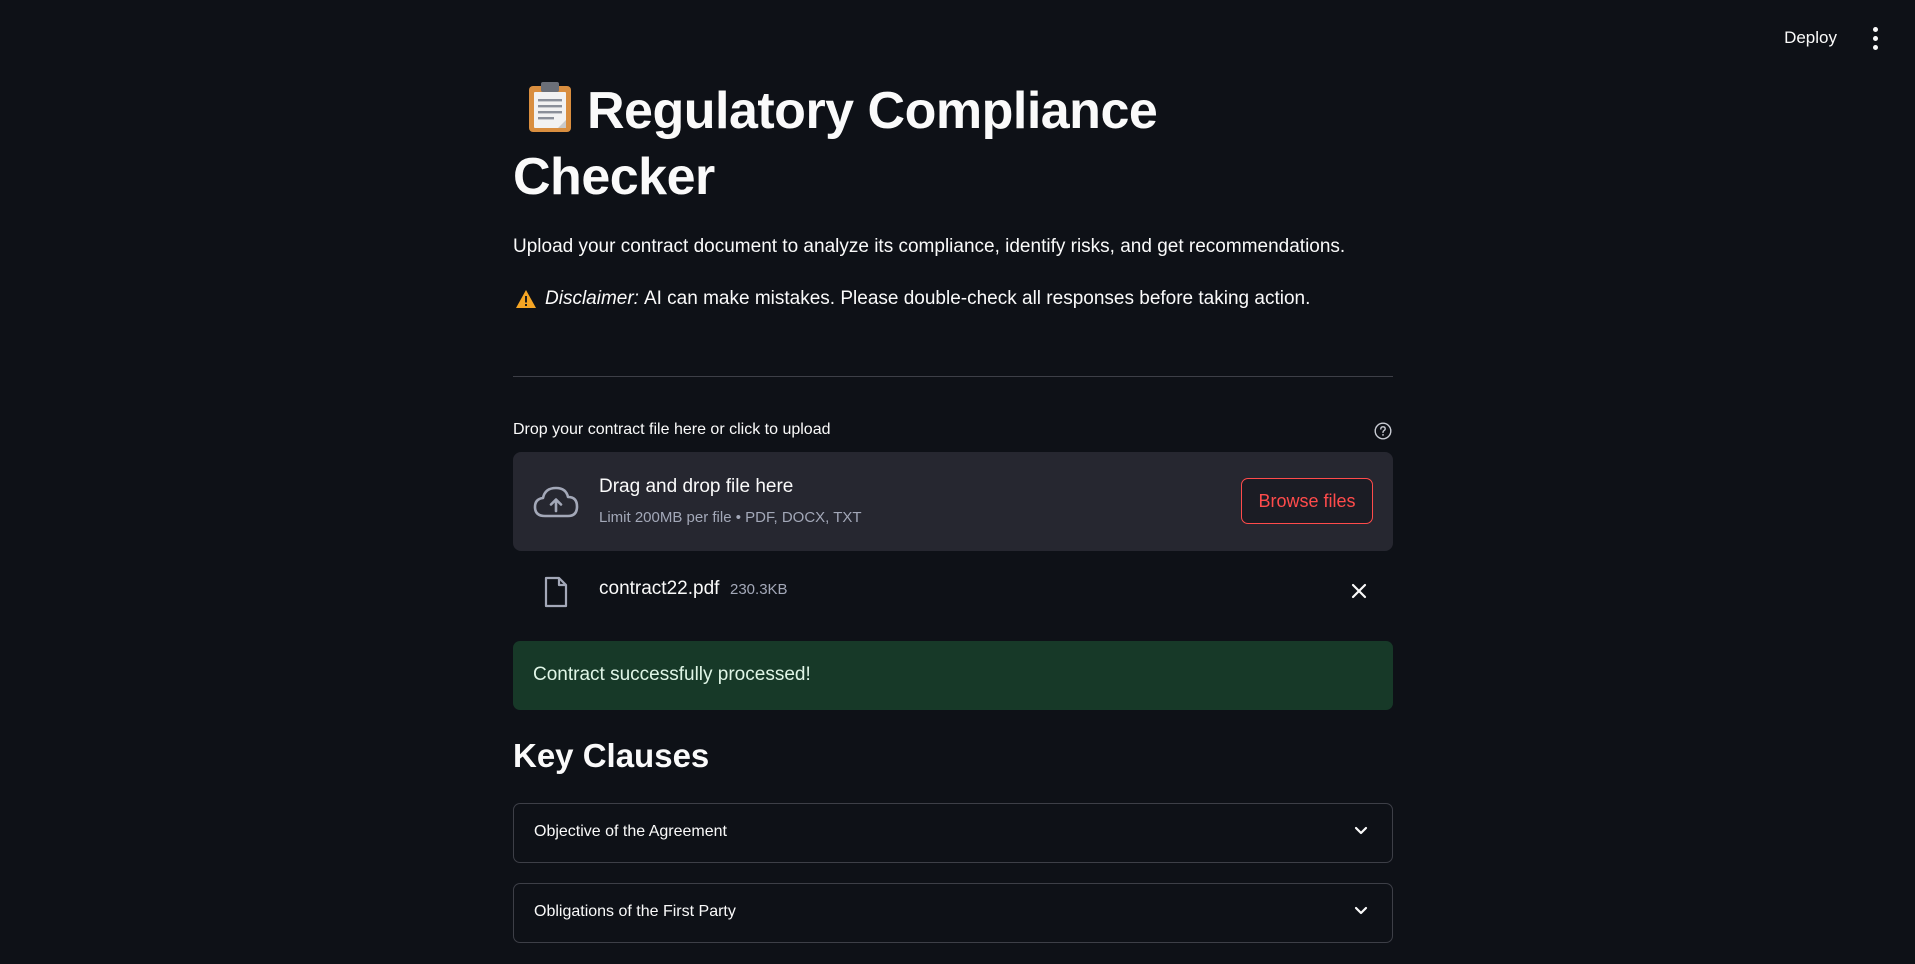 This screenshot has height=964, width=1915. What do you see at coordinates (696, 486) in the screenshot?
I see `dropzone-title: Drag and drop file here` at bounding box center [696, 486].